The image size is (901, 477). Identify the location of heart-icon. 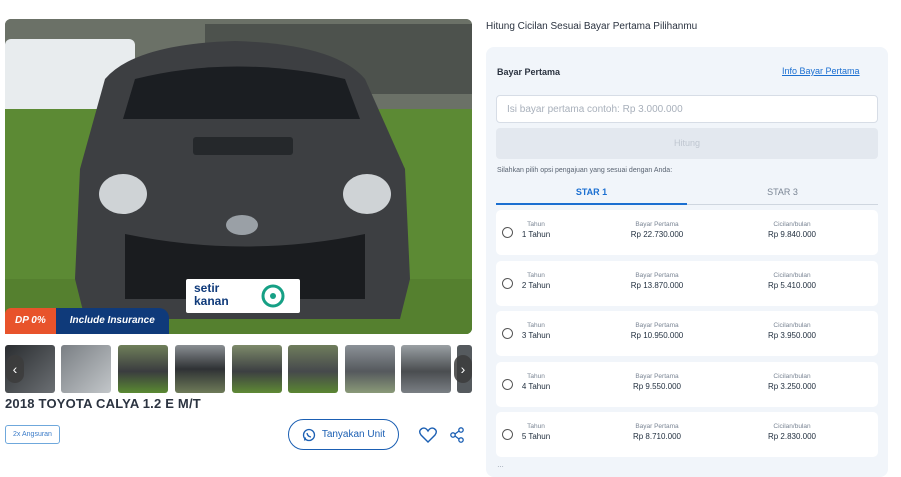
(427, 434).